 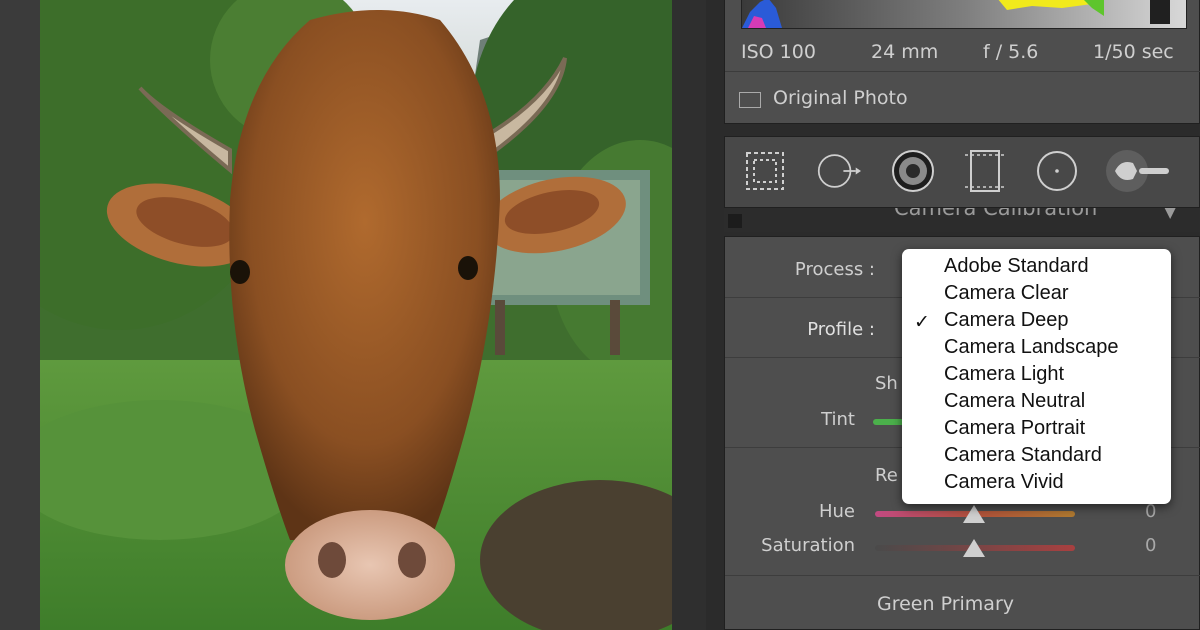 What do you see at coordinates (735, 221) in the screenshot?
I see `panel-switch-icon` at bounding box center [735, 221].